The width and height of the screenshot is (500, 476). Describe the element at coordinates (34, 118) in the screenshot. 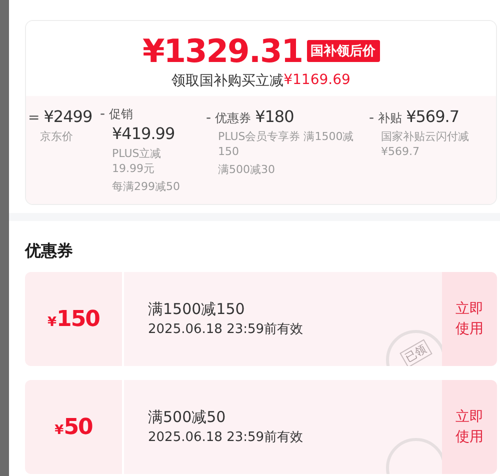

I see `operator-sign: =` at that location.